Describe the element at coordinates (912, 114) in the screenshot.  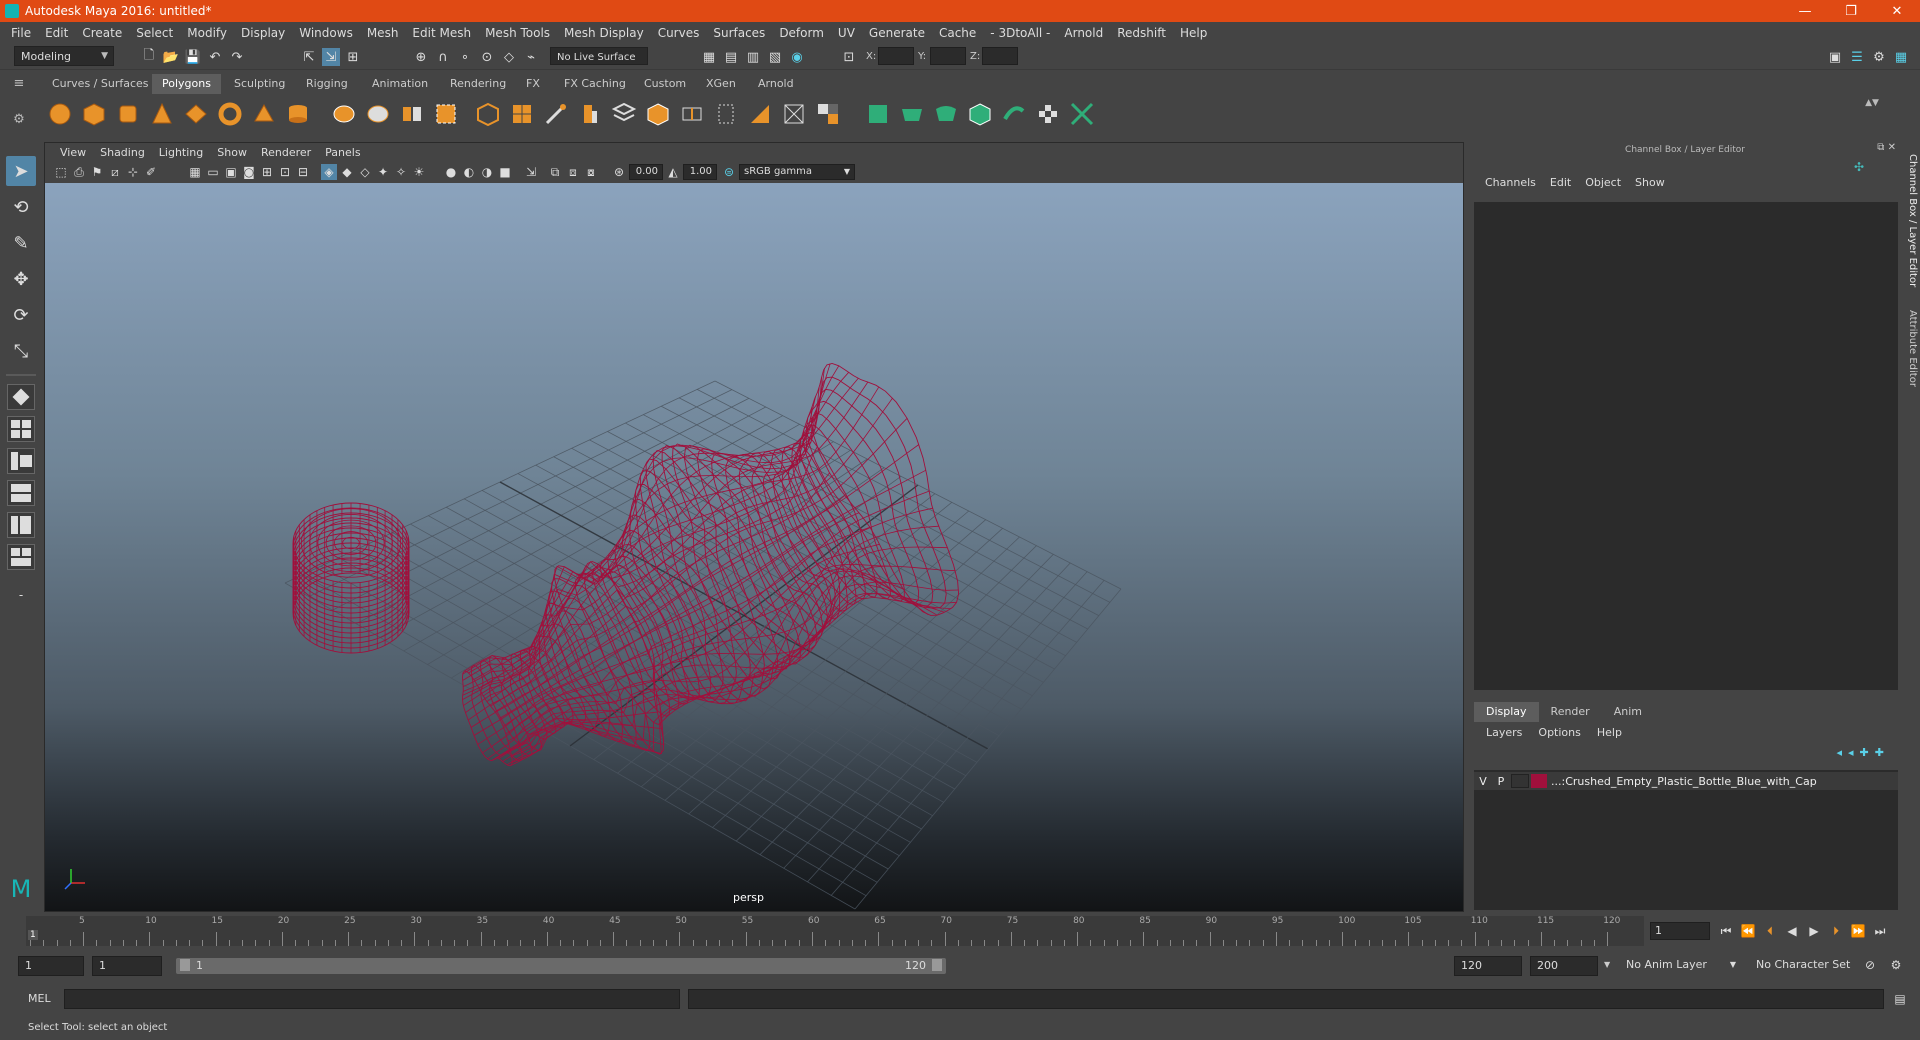
I see `sculpt-icon` at that location.